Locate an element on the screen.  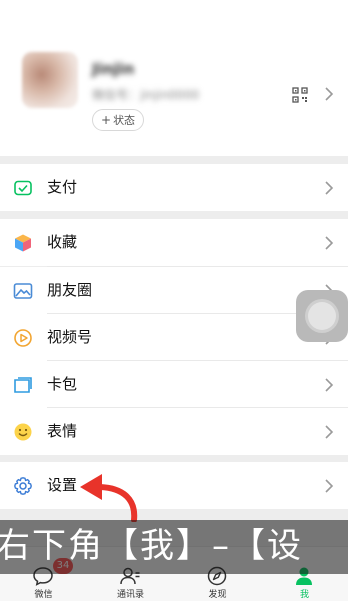
wechat-id: 微信号：jinjin0000 is located at coordinates (146, 95).